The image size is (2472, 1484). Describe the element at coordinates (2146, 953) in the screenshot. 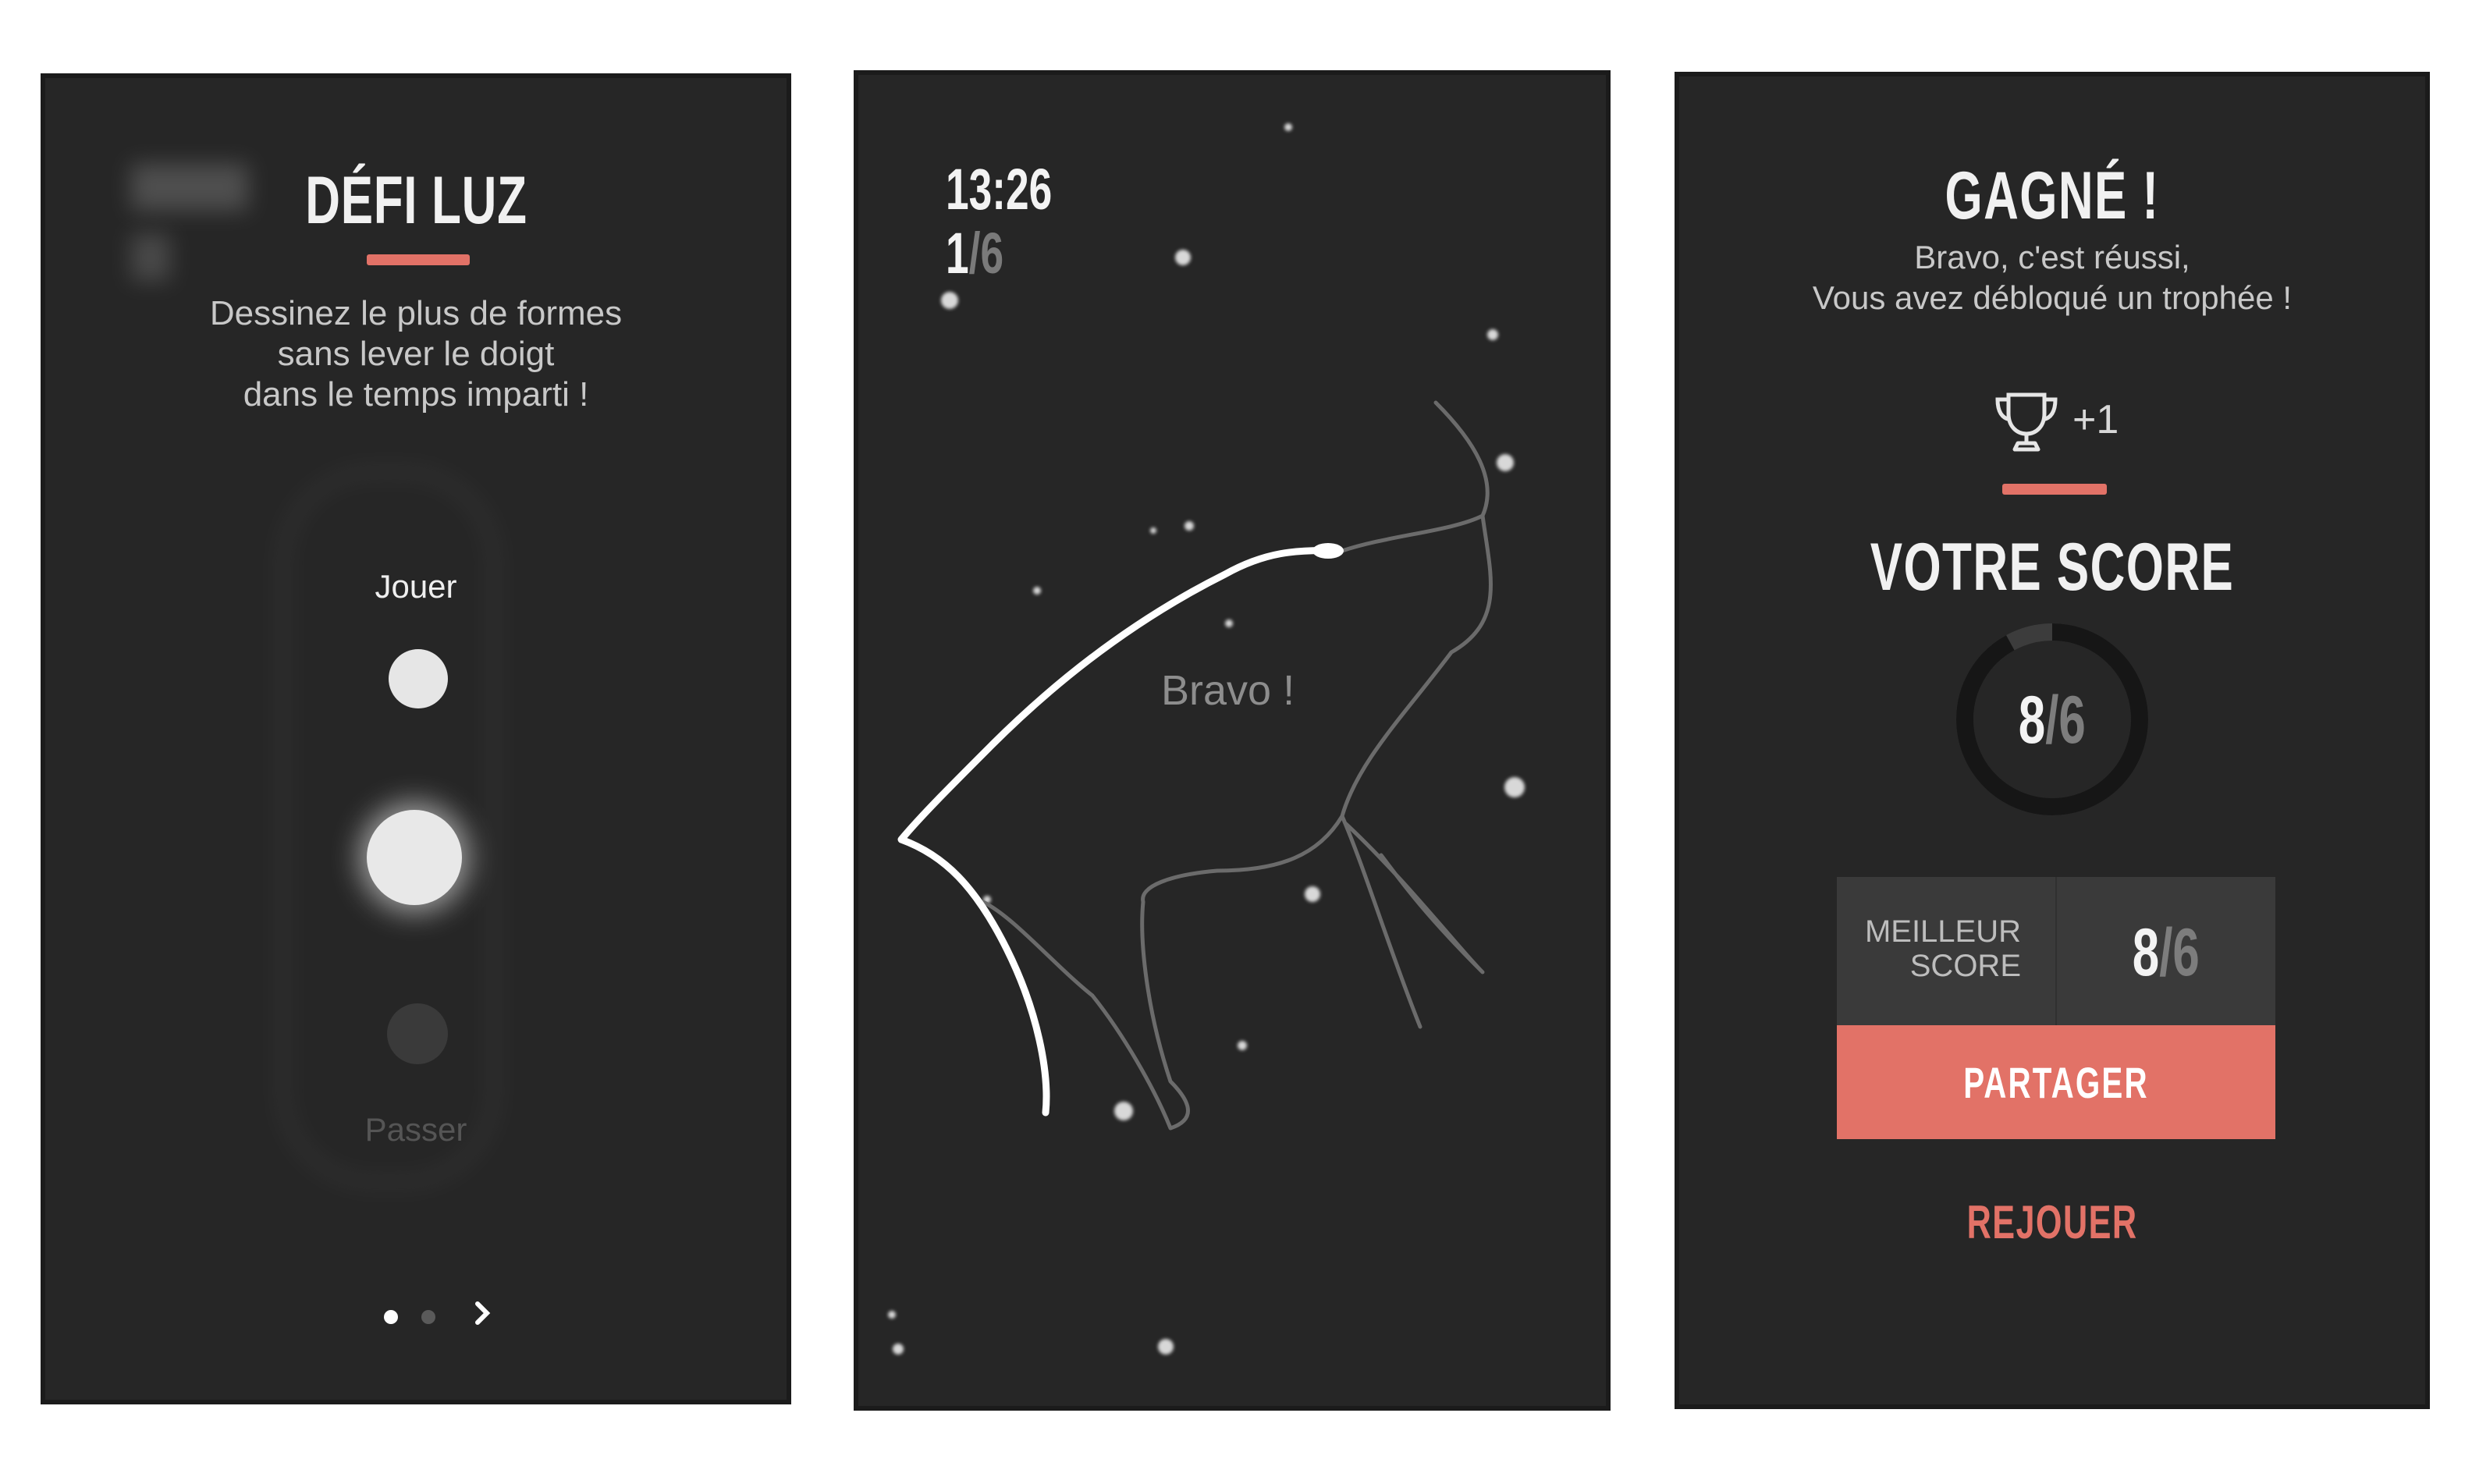

I see `best-score-current: 8` at that location.